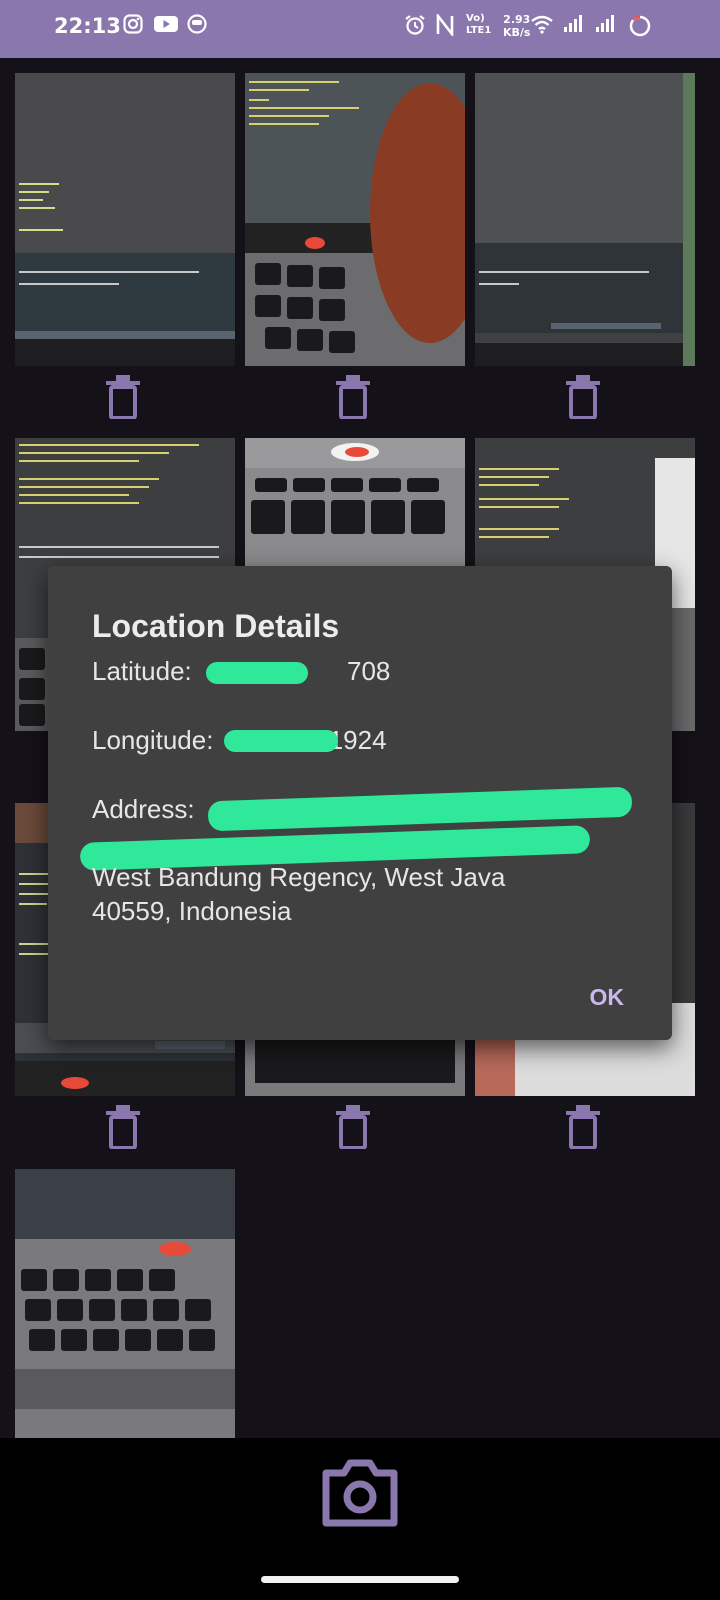  What do you see at coordinates (360, 29) in the screenshot?
I see `status-bar: 22:13 Vo) LTE1 2.93 KB/s` at bounding box center [360, 29].